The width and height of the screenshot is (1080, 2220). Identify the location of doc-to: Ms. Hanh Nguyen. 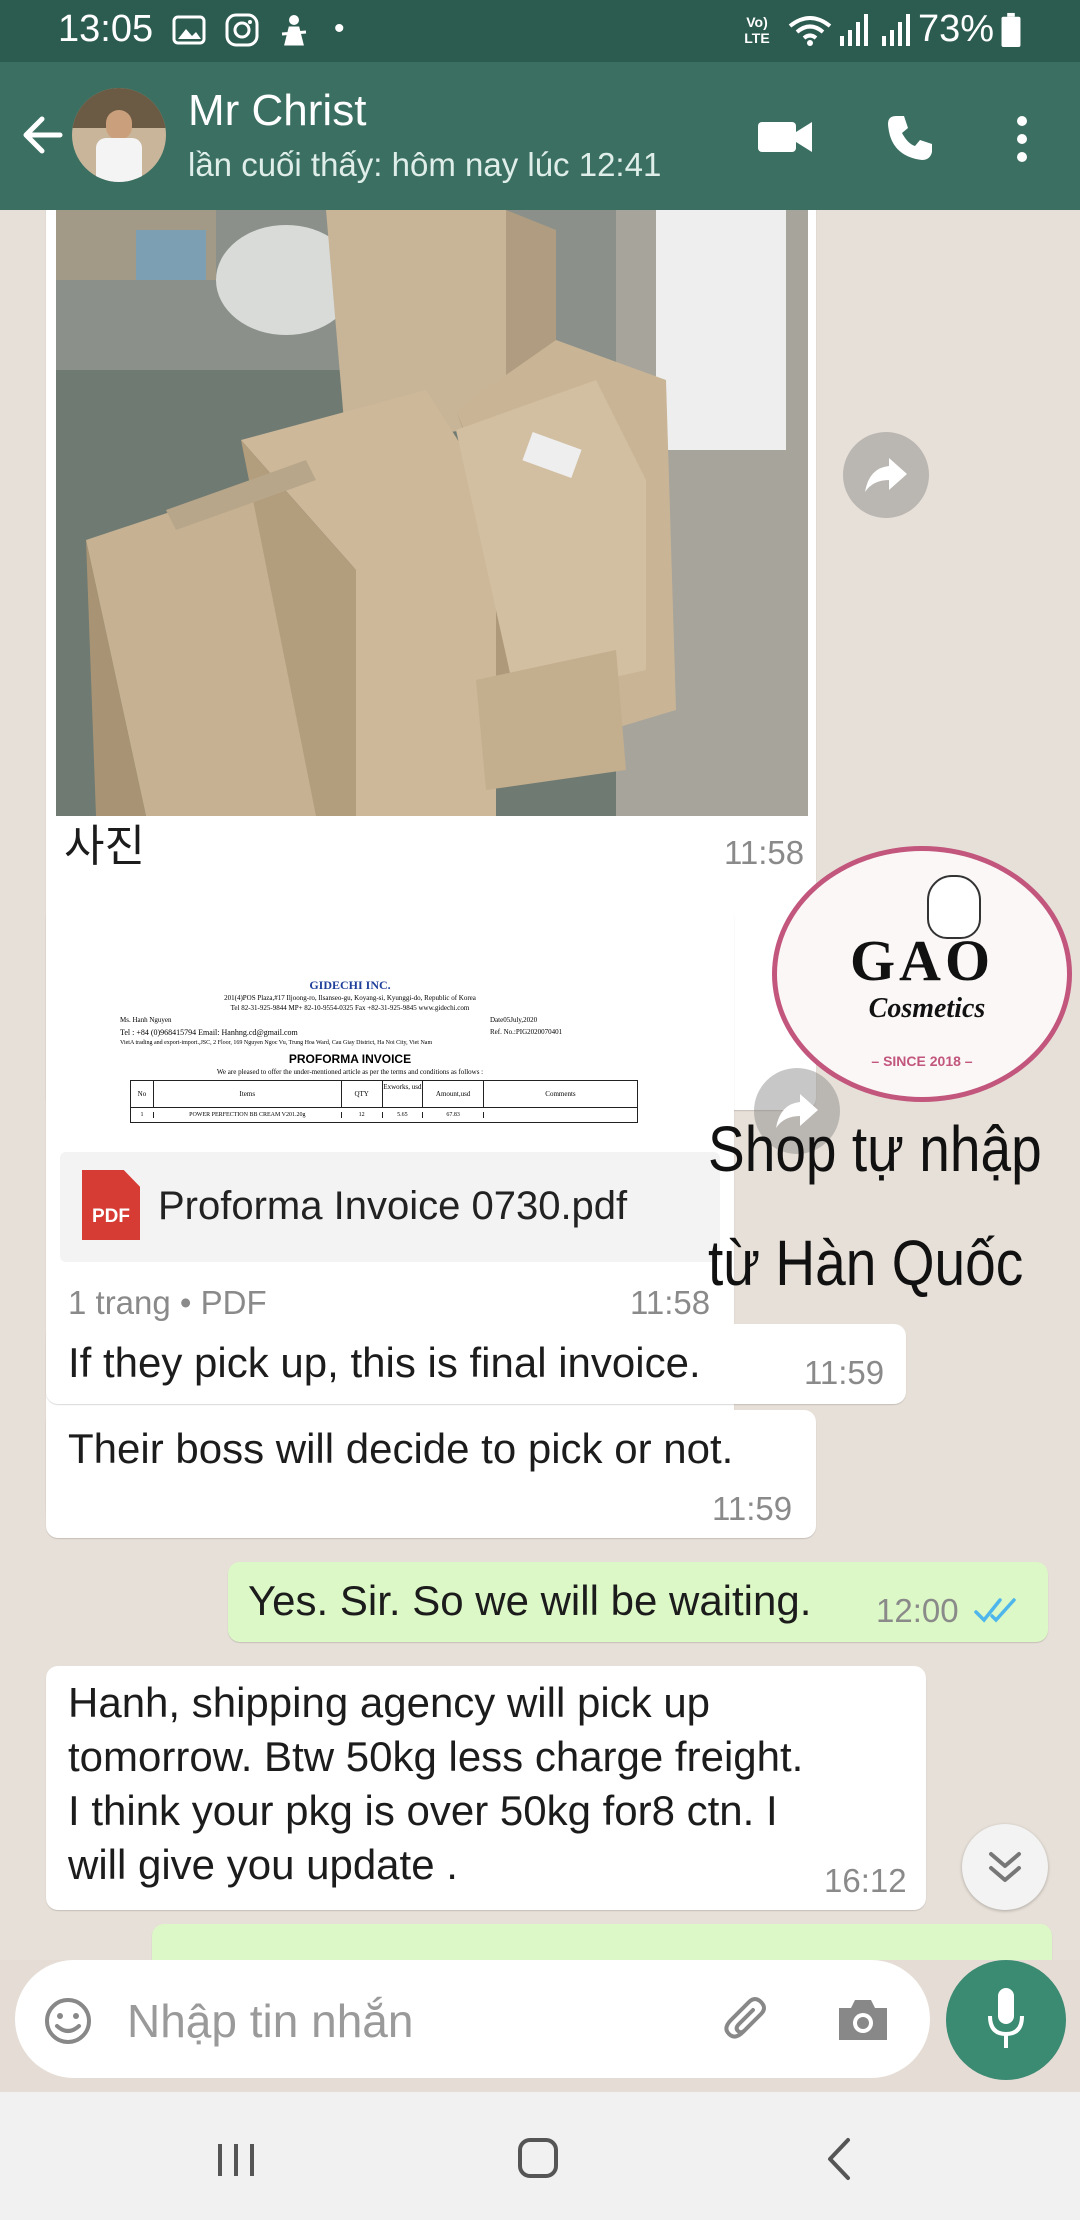
(146, 1020).